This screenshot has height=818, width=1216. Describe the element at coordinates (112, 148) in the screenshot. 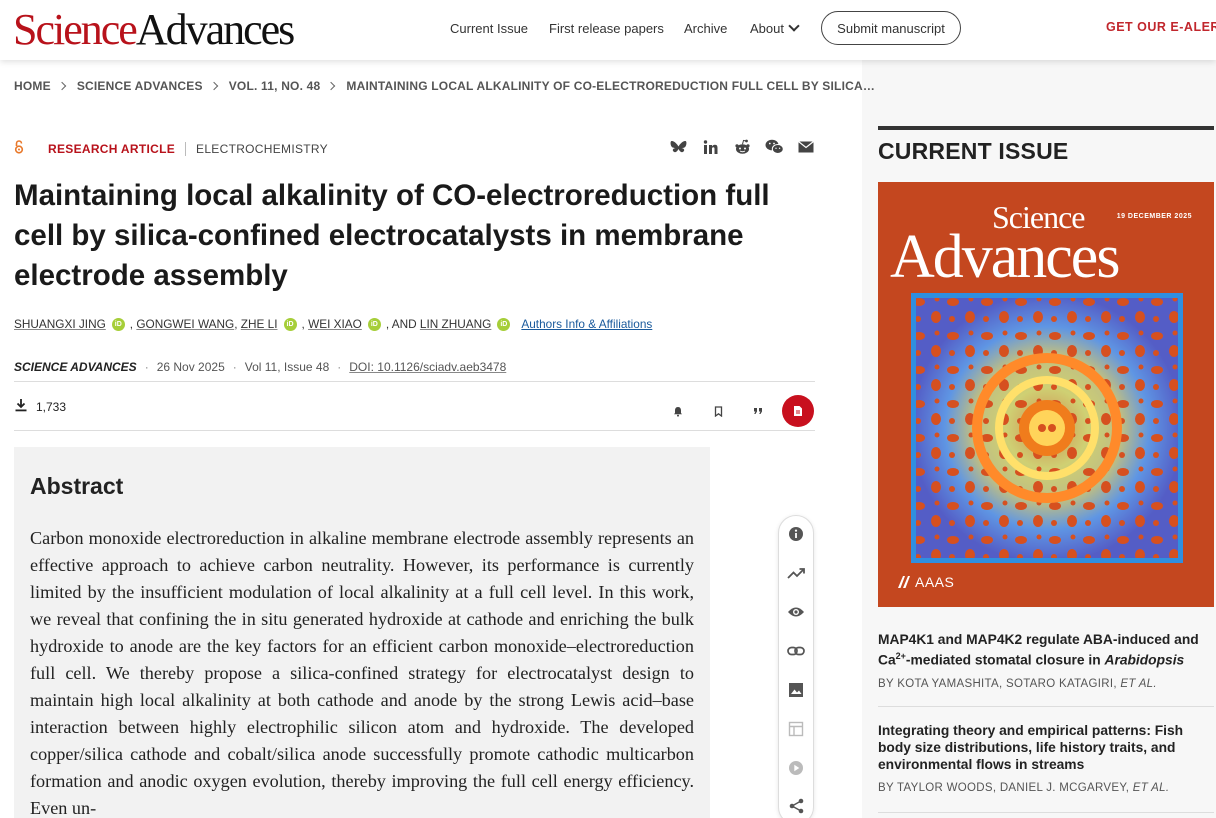

I see `article-type: RESEARCH ARTICLE` at that location.